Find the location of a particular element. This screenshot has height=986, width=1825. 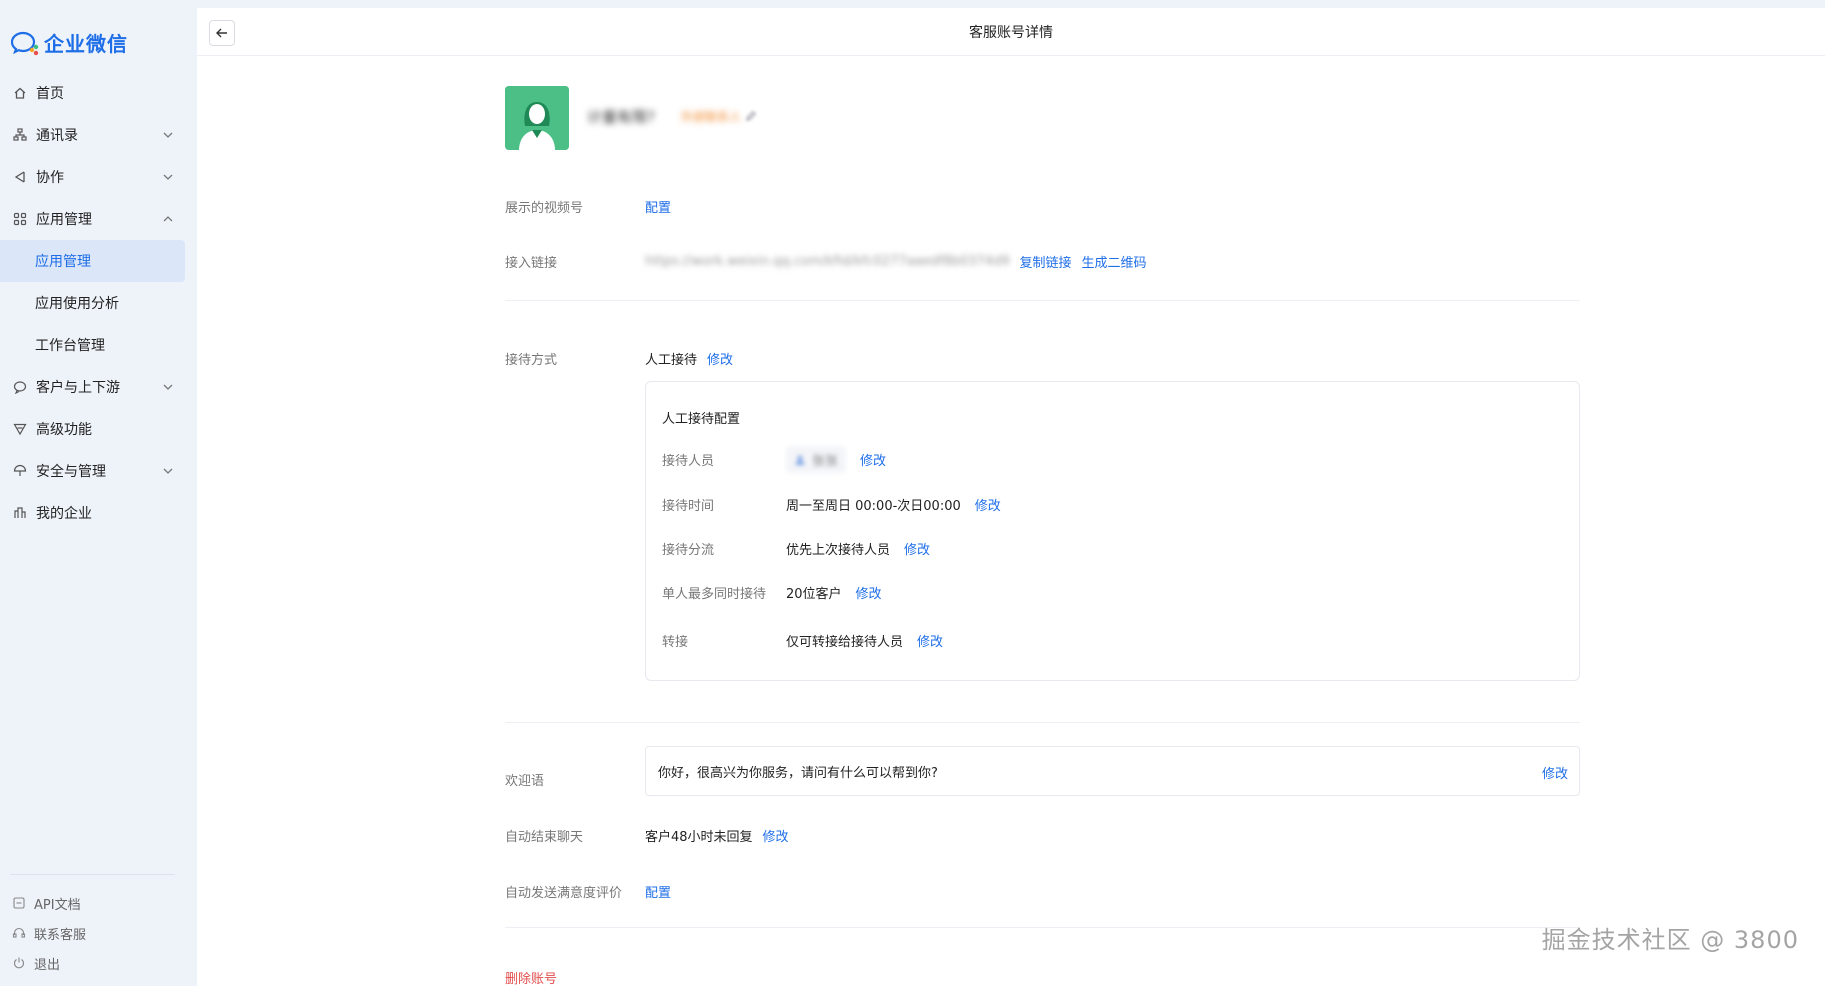

video-account-config-button: 配置 is located at coordinates (658, 206).